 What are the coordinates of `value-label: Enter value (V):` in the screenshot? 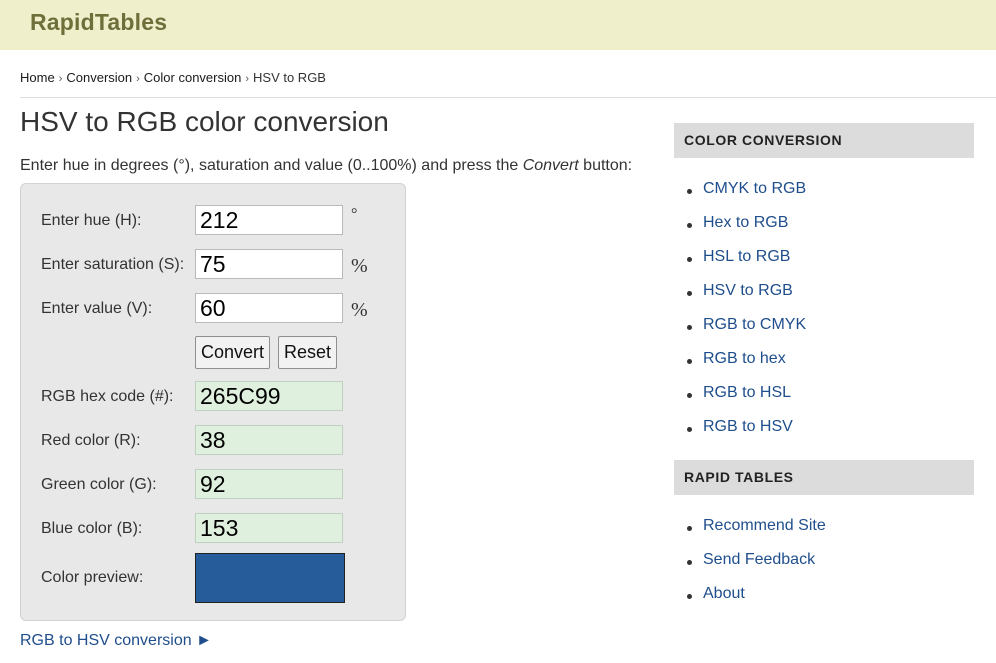 It's located at (97, 308).